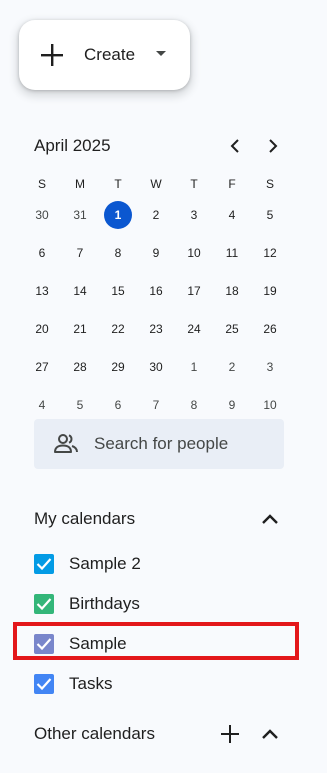 Image resolution: width=327 pixels, height=773 pixels. I want to click on day-cell: 10, so click(194, 253).